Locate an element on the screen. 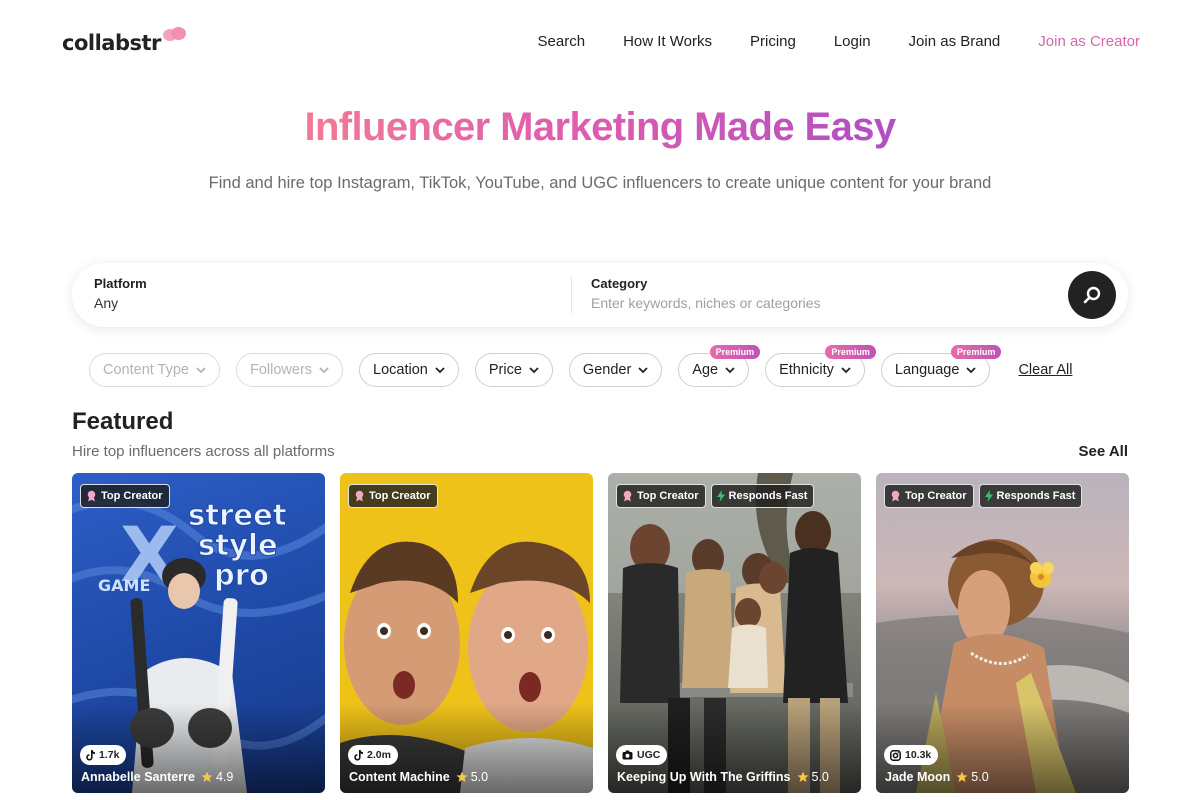 The image size is (1200, 800). filter-label: Location is located at coordinates (400, 370).